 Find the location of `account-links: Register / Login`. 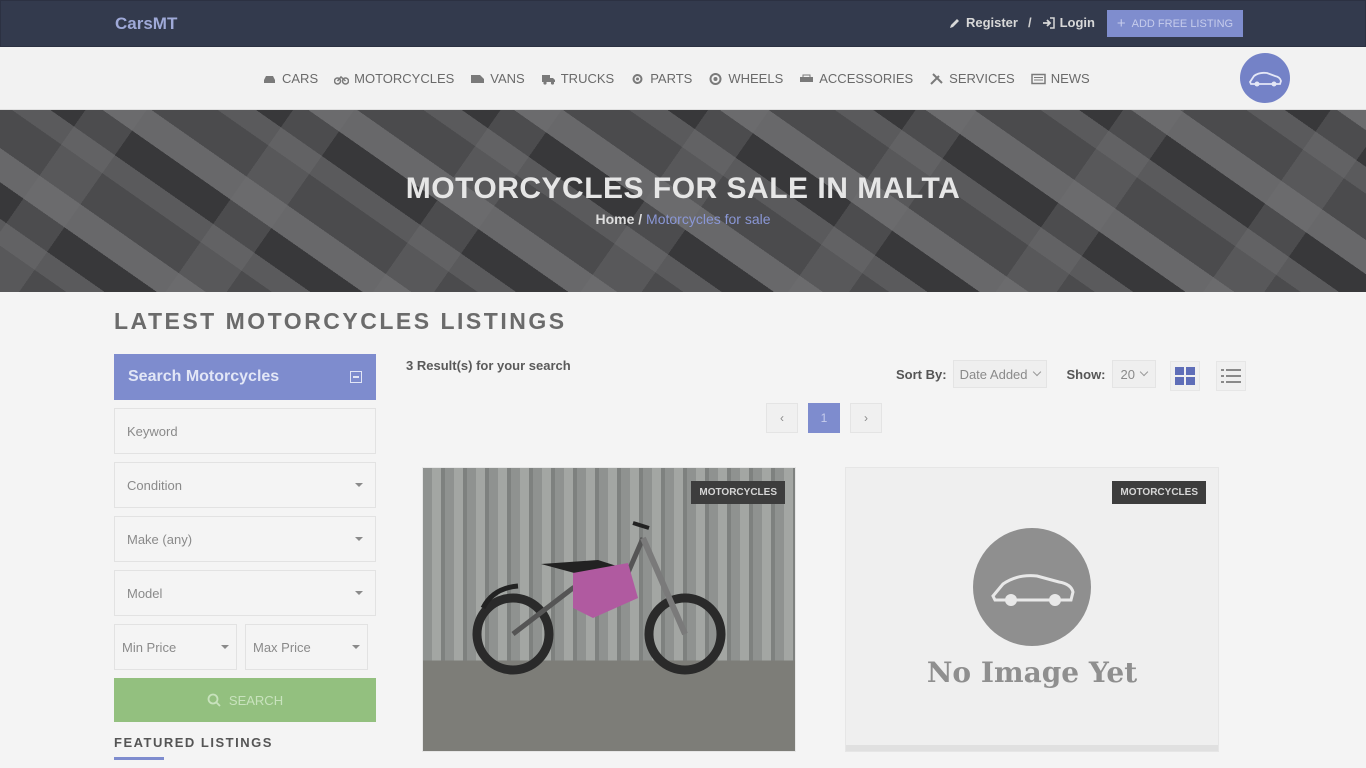

account-links: Register / Login is located at coordinates (1022, 22).